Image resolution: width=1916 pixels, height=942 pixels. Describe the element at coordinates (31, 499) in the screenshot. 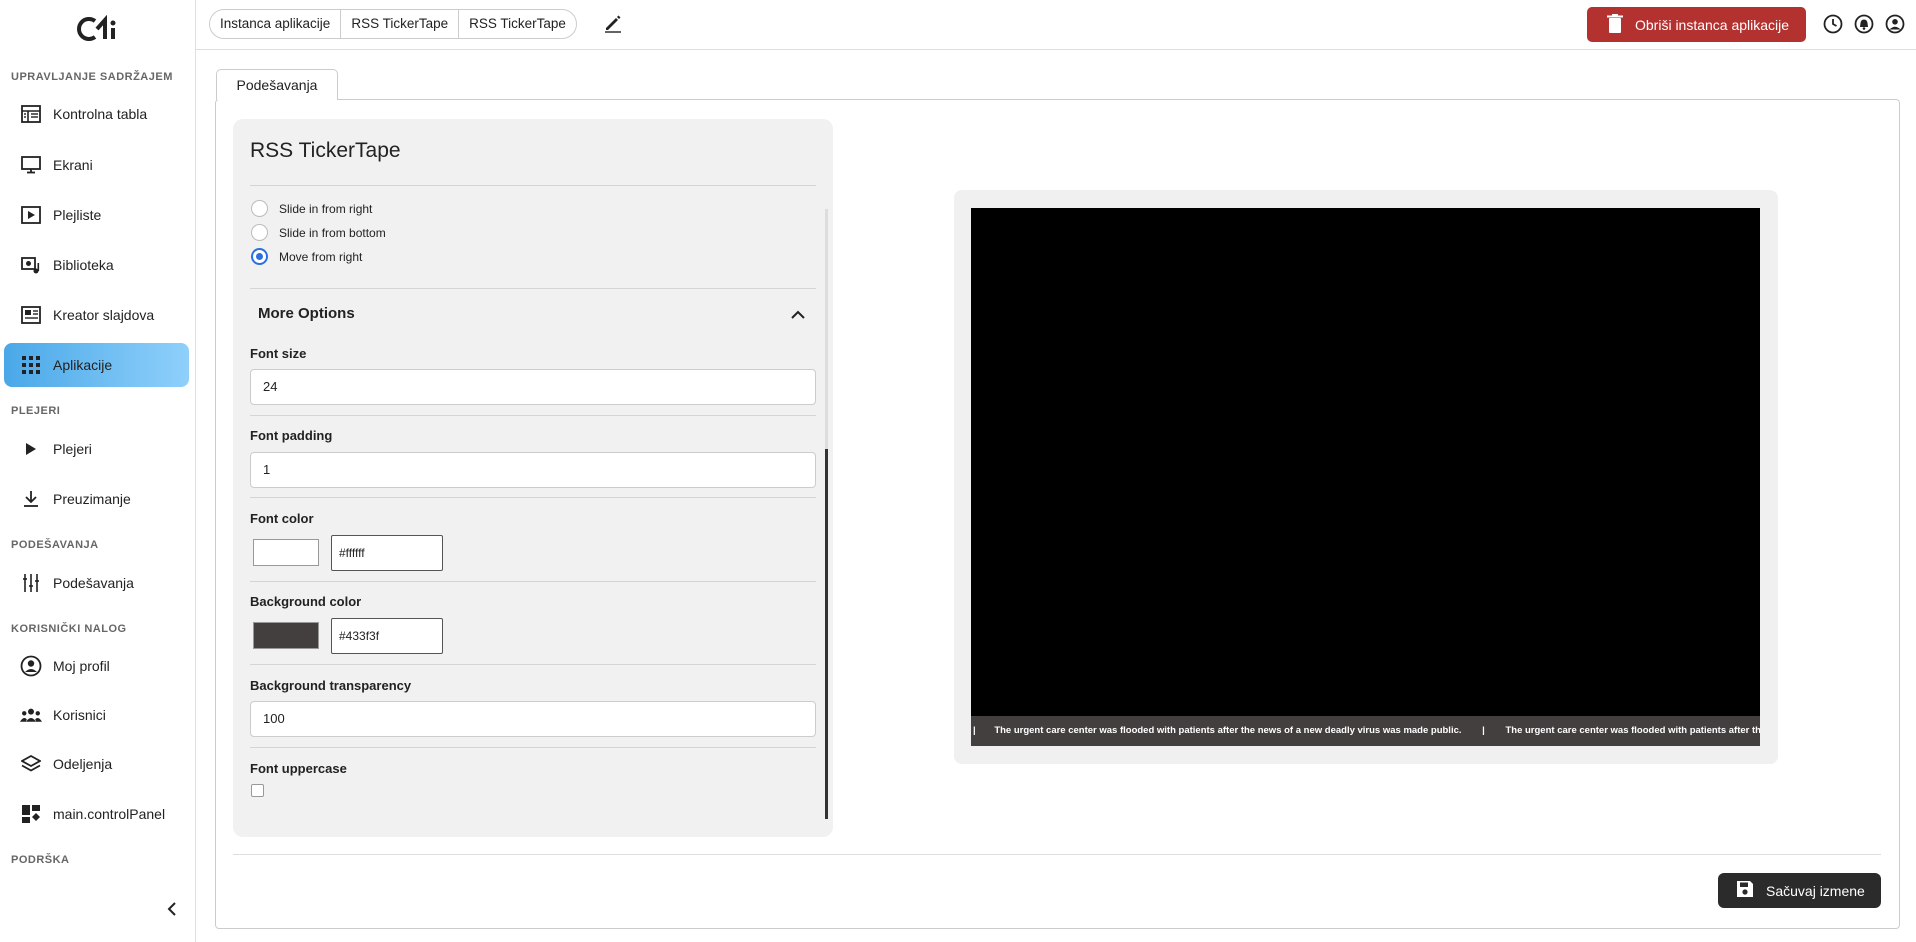

I see `download-icon` at that location.